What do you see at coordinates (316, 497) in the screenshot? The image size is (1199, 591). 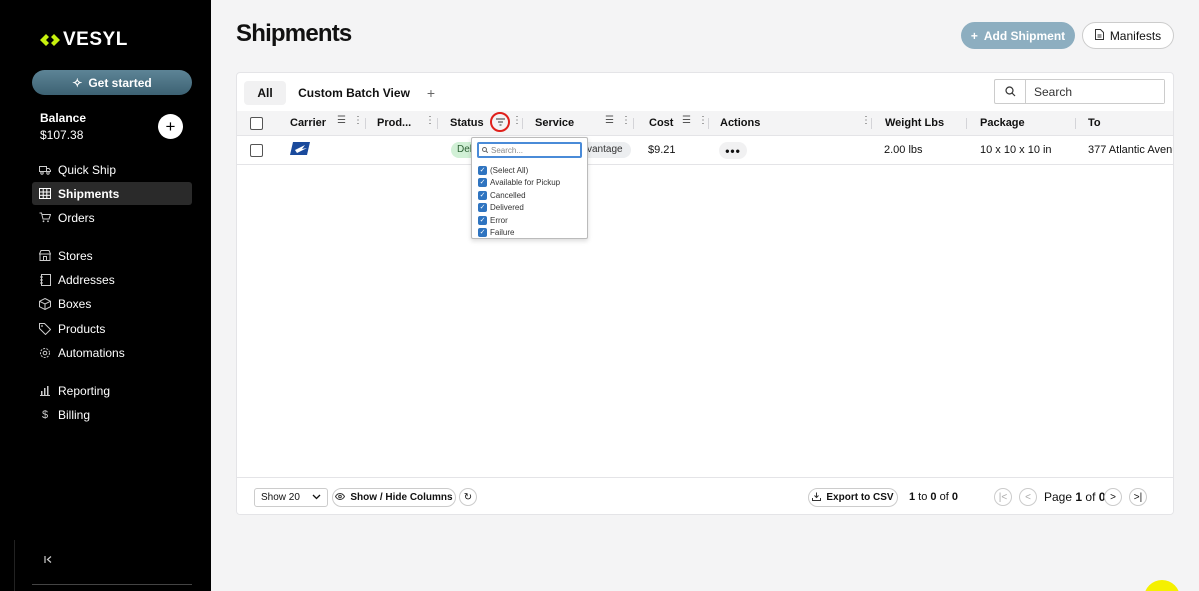 I see `chevron-down-icon` at bounding box center [316, 497].